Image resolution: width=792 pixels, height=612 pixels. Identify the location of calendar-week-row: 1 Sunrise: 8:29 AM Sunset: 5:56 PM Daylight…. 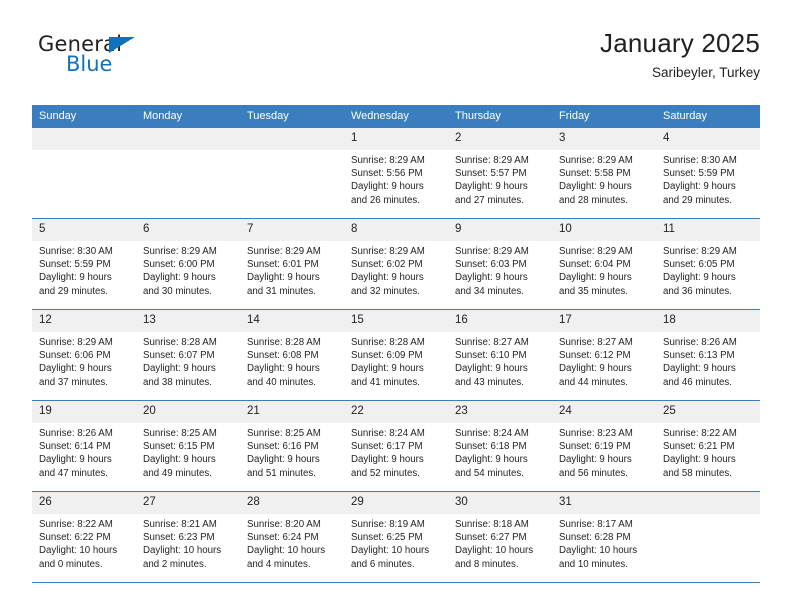
(396, 173).